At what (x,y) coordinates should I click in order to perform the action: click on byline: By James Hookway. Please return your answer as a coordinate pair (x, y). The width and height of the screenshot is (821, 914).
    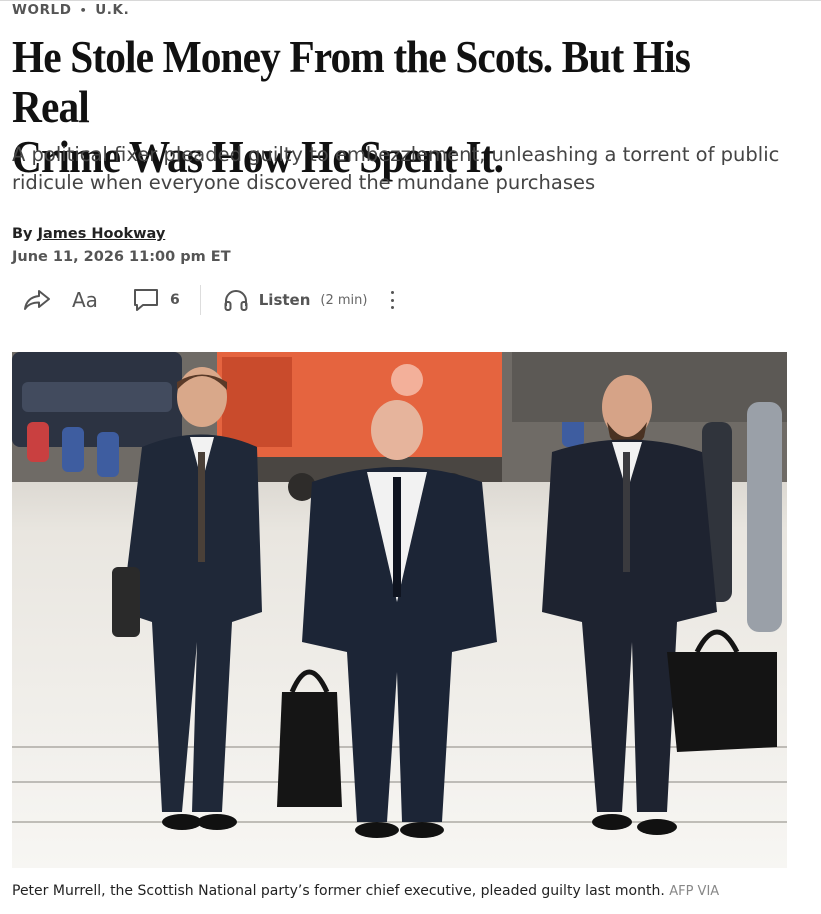
    Looking at the image, I should click on (88, 234).